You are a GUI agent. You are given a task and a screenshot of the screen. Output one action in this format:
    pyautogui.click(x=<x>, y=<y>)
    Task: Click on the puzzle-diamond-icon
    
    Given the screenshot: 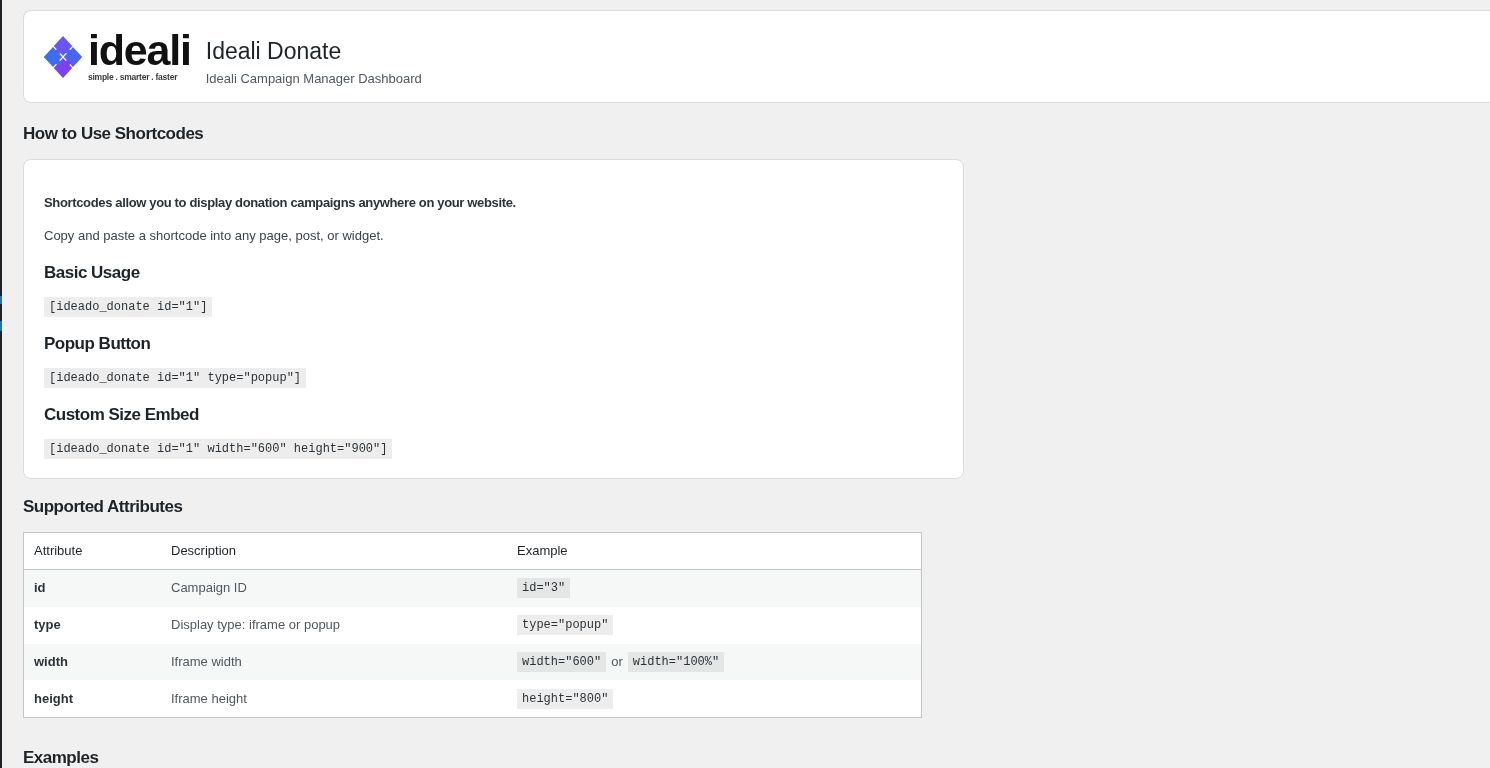 What is the action you would take?
    pyautogui.click(x=63, y=57)
    